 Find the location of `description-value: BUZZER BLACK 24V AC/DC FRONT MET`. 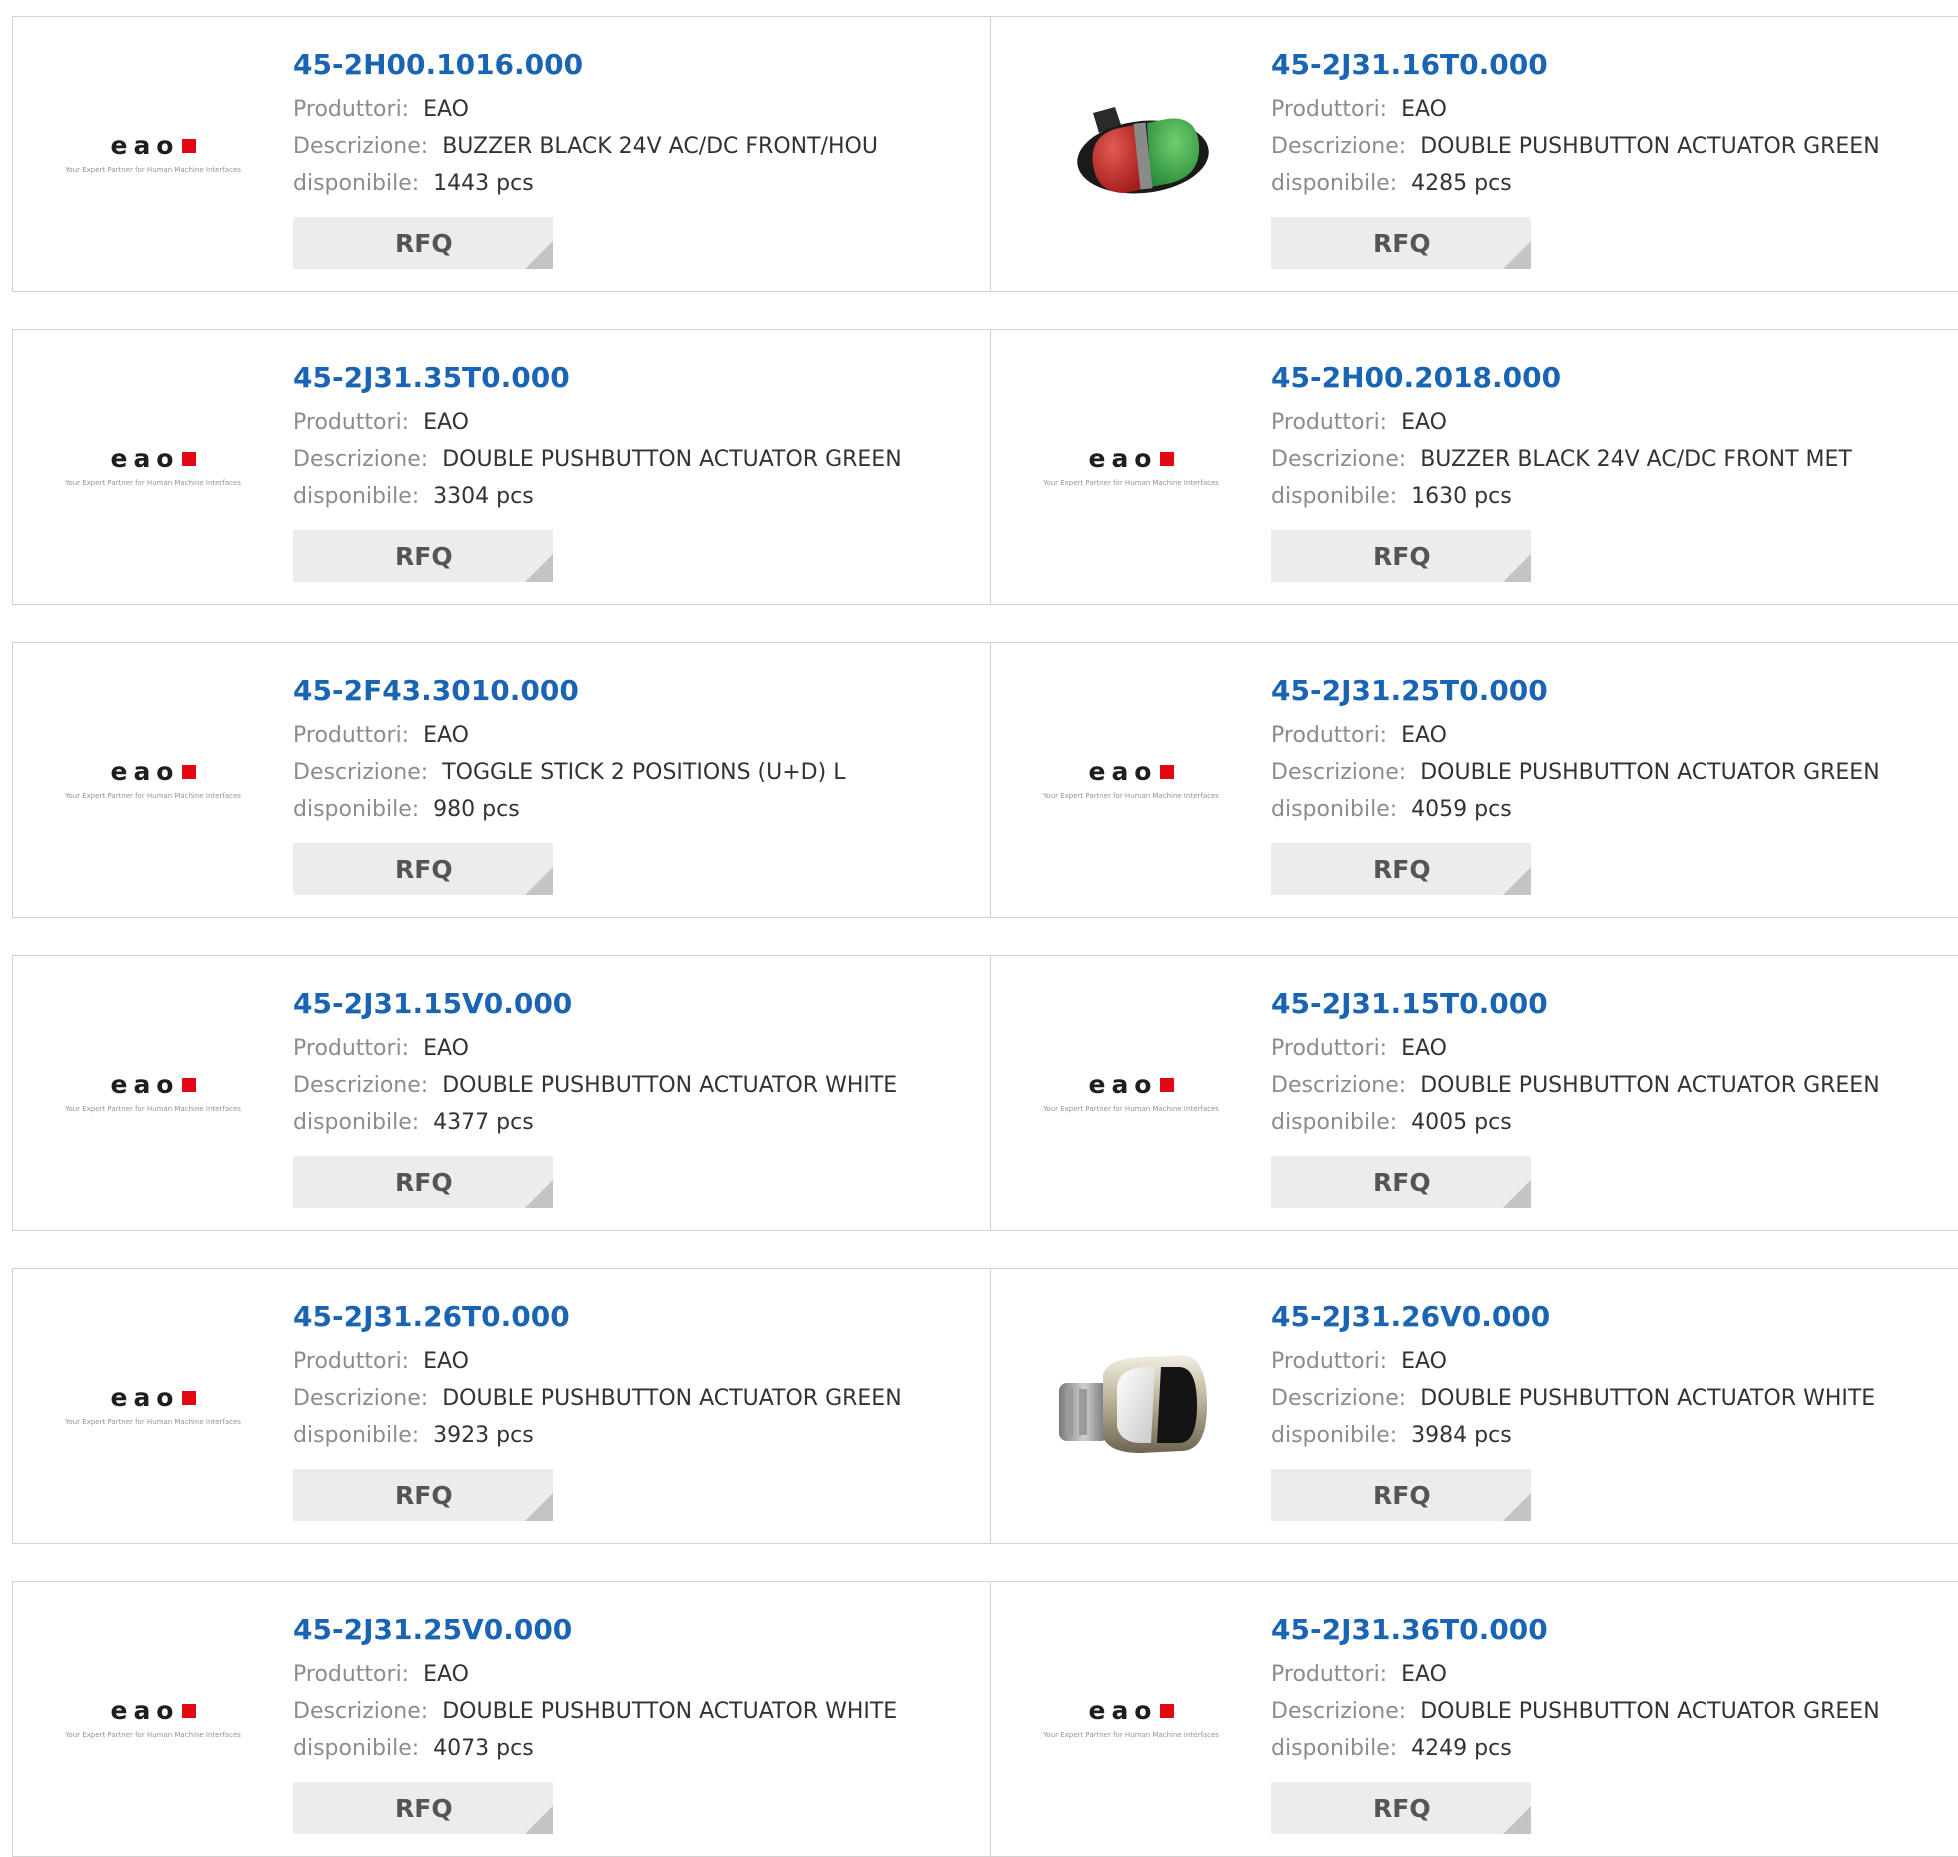

description-value: BUZZER BLACK 24V AC/DC FRONT MET is located at coordinates (1636, 459).